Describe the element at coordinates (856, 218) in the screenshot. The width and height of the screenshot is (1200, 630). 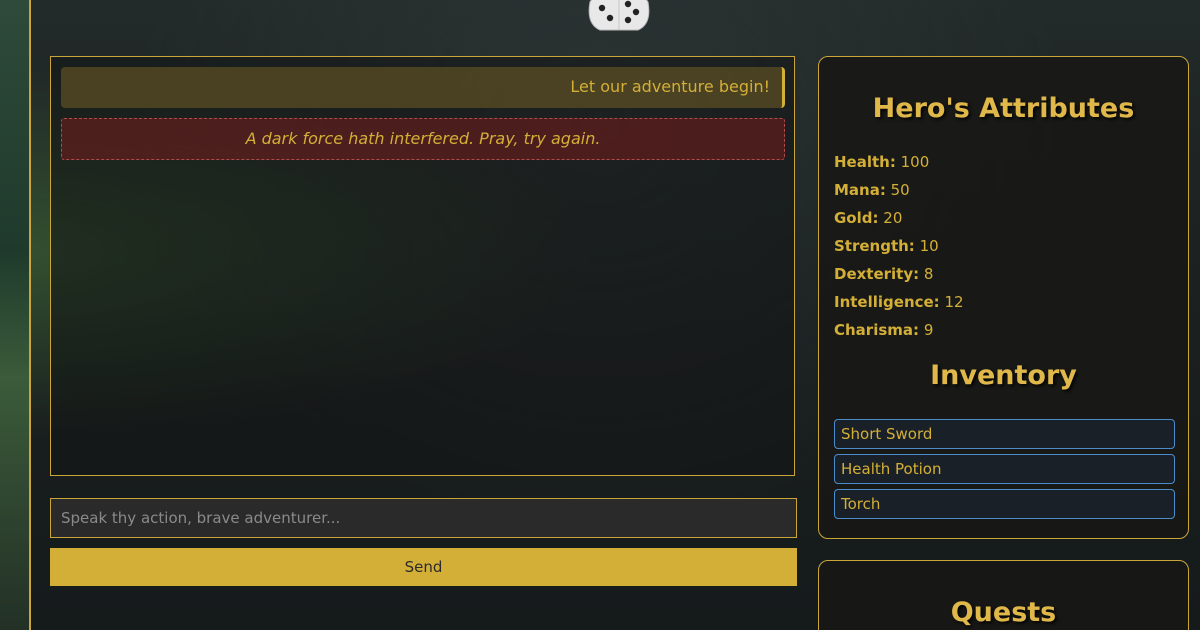
I see `attribute-label: Gold:` at that location.